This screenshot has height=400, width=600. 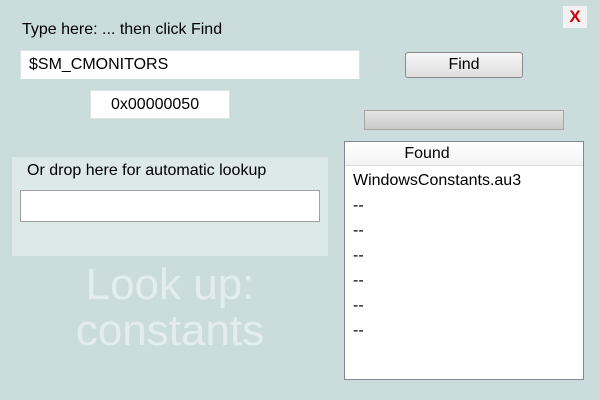 What do you see at coordinates (160, 104) in the screenshot?
I see `result-value-field: 0x00000050` at bounding box center [160, 104].